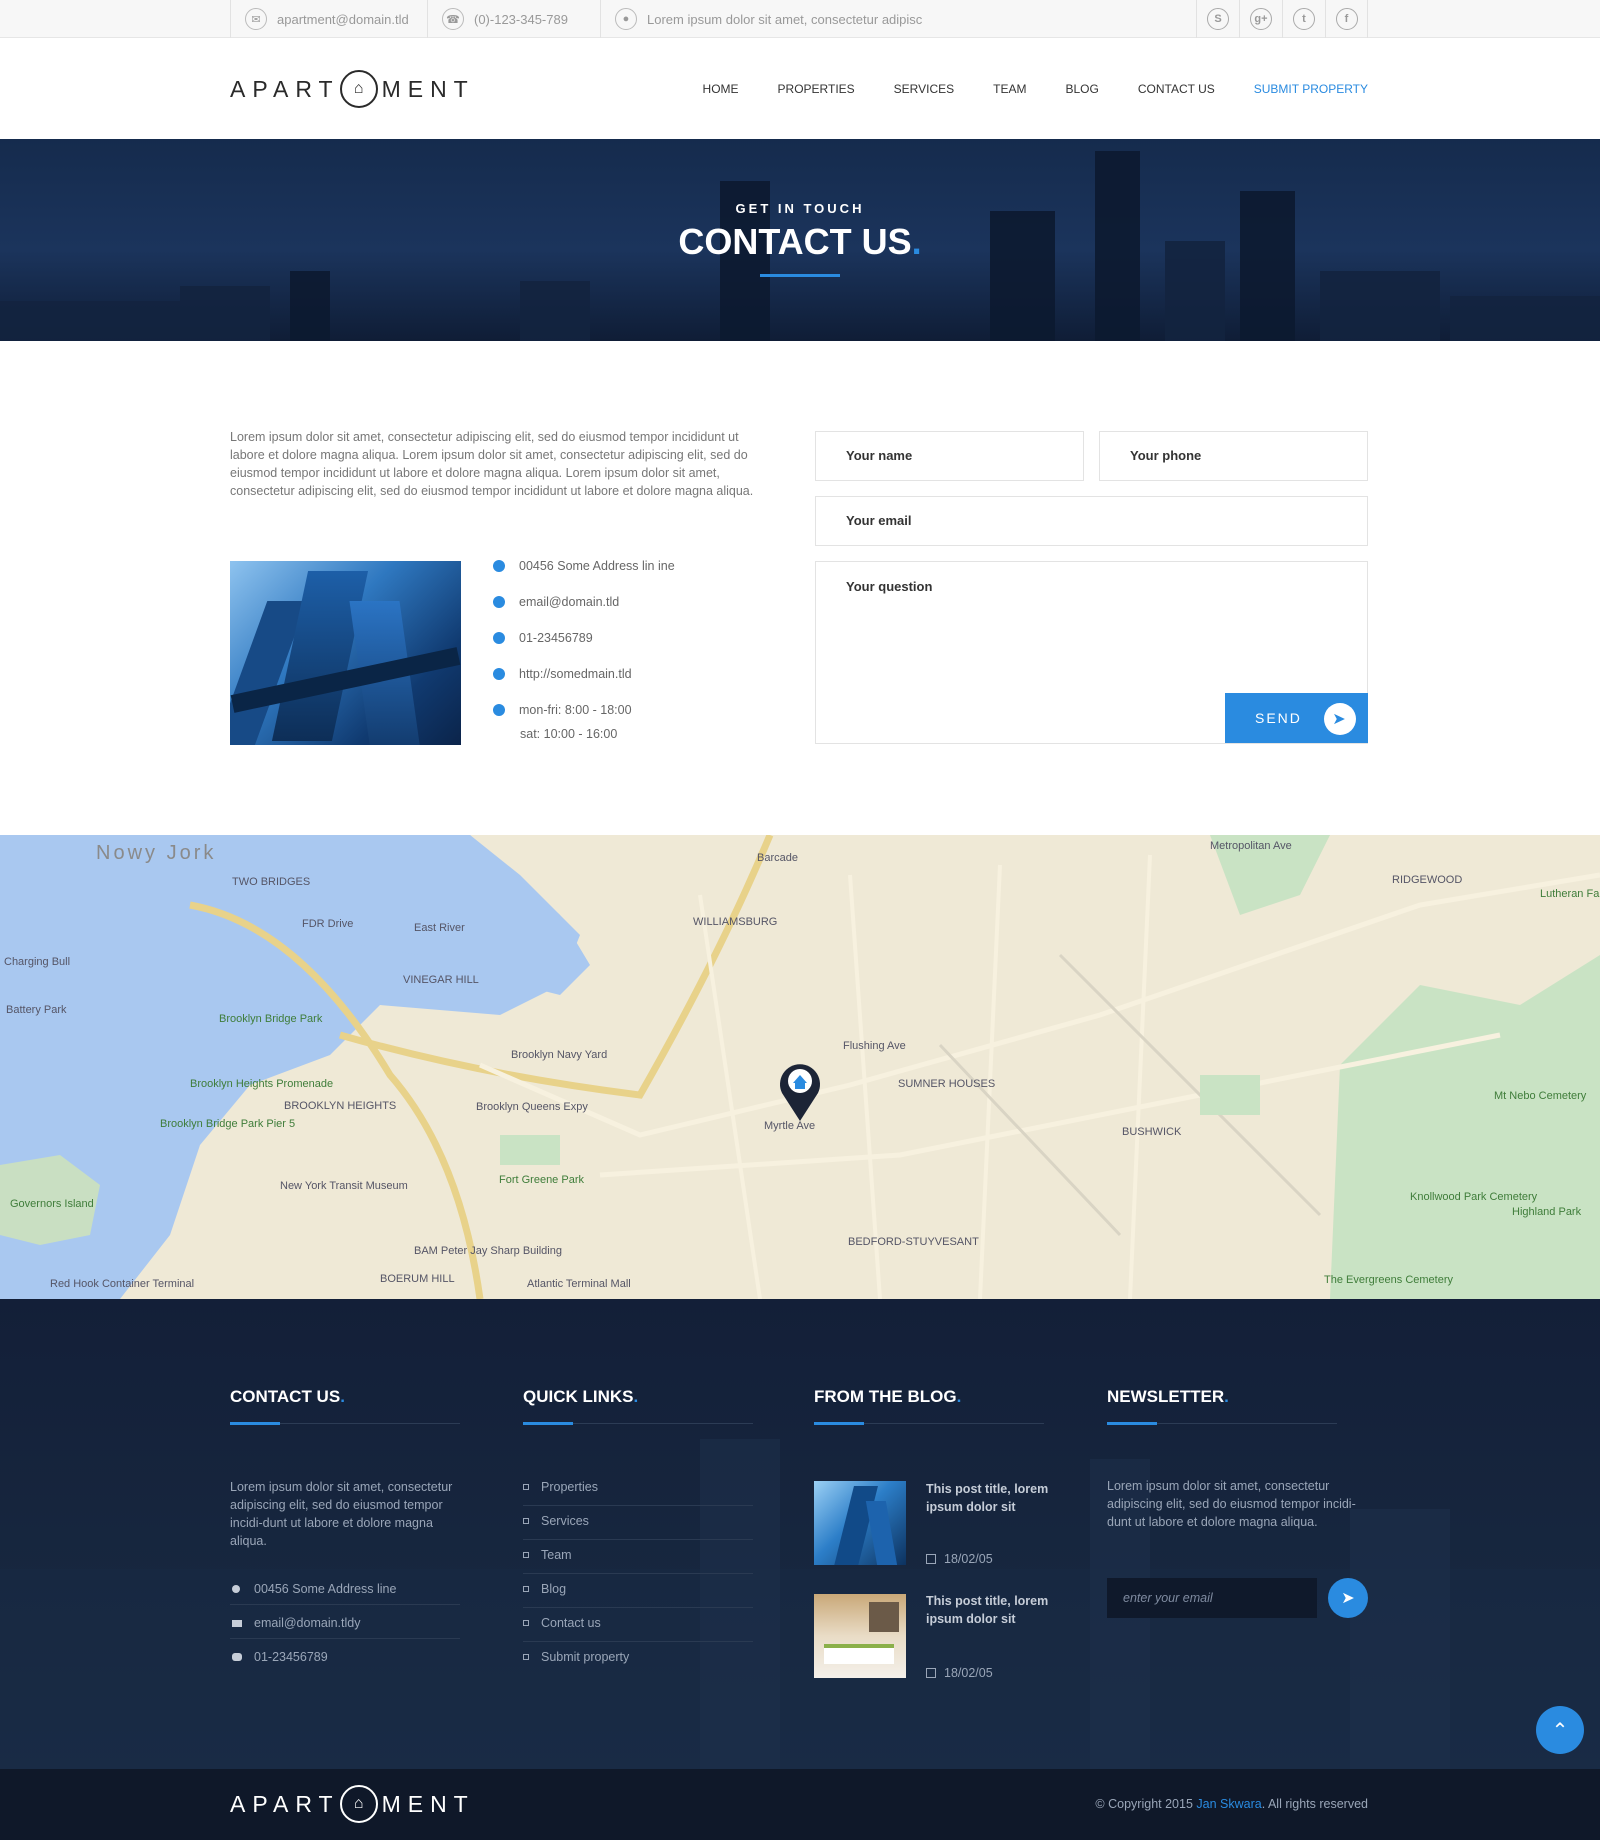 This screenshot has width=1600, height=1840. I want to click on rail-line, so click(1130, 1095).